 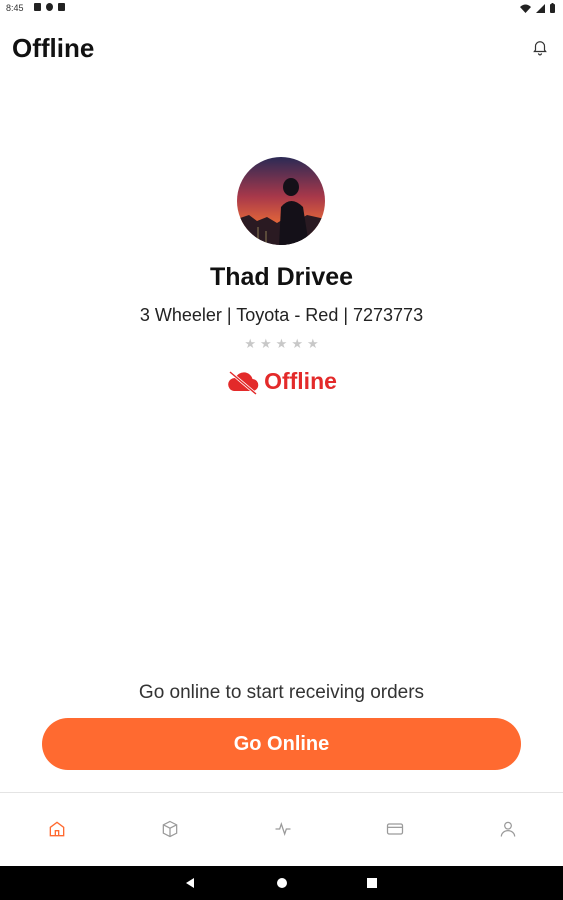 I want to click on bell-icon, so click(x=540, y=47).